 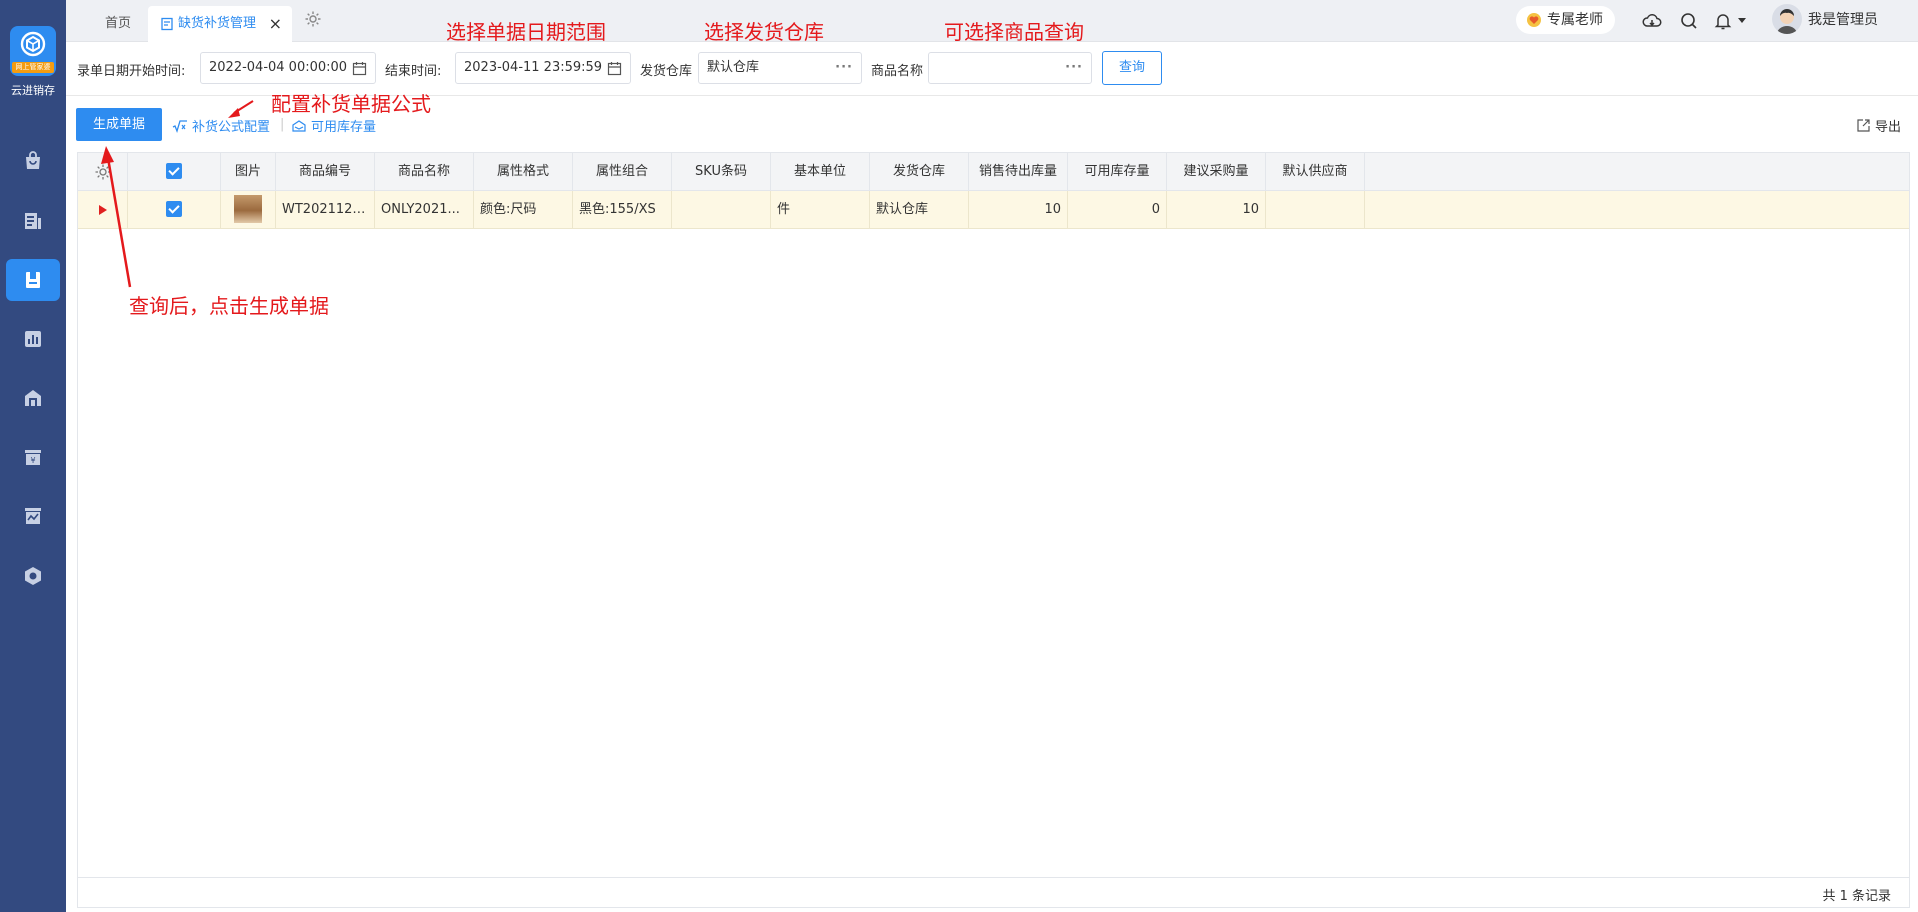 I want to click on end-date-value: 2023-04-11 23:59:59, so click(x=533, y=67).